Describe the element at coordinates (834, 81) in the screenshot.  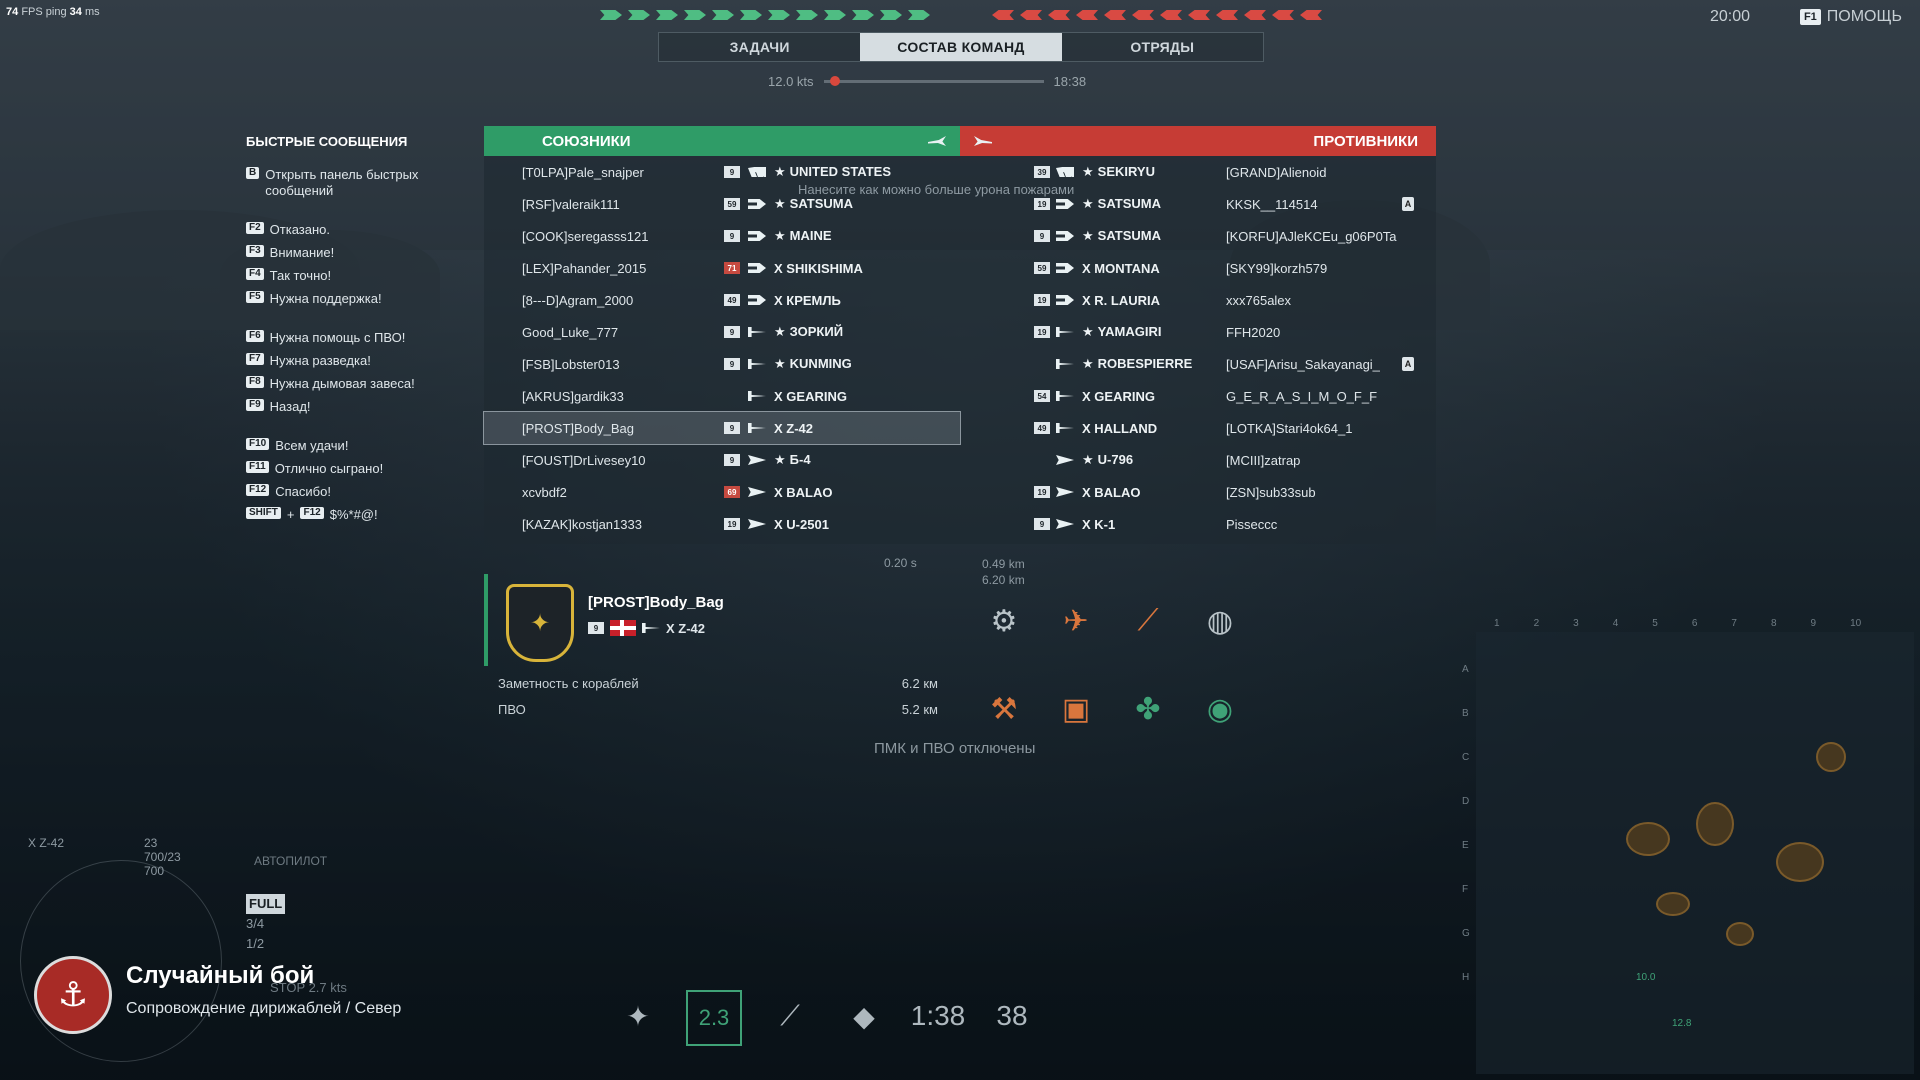
I see `timeline-marker` at that location.